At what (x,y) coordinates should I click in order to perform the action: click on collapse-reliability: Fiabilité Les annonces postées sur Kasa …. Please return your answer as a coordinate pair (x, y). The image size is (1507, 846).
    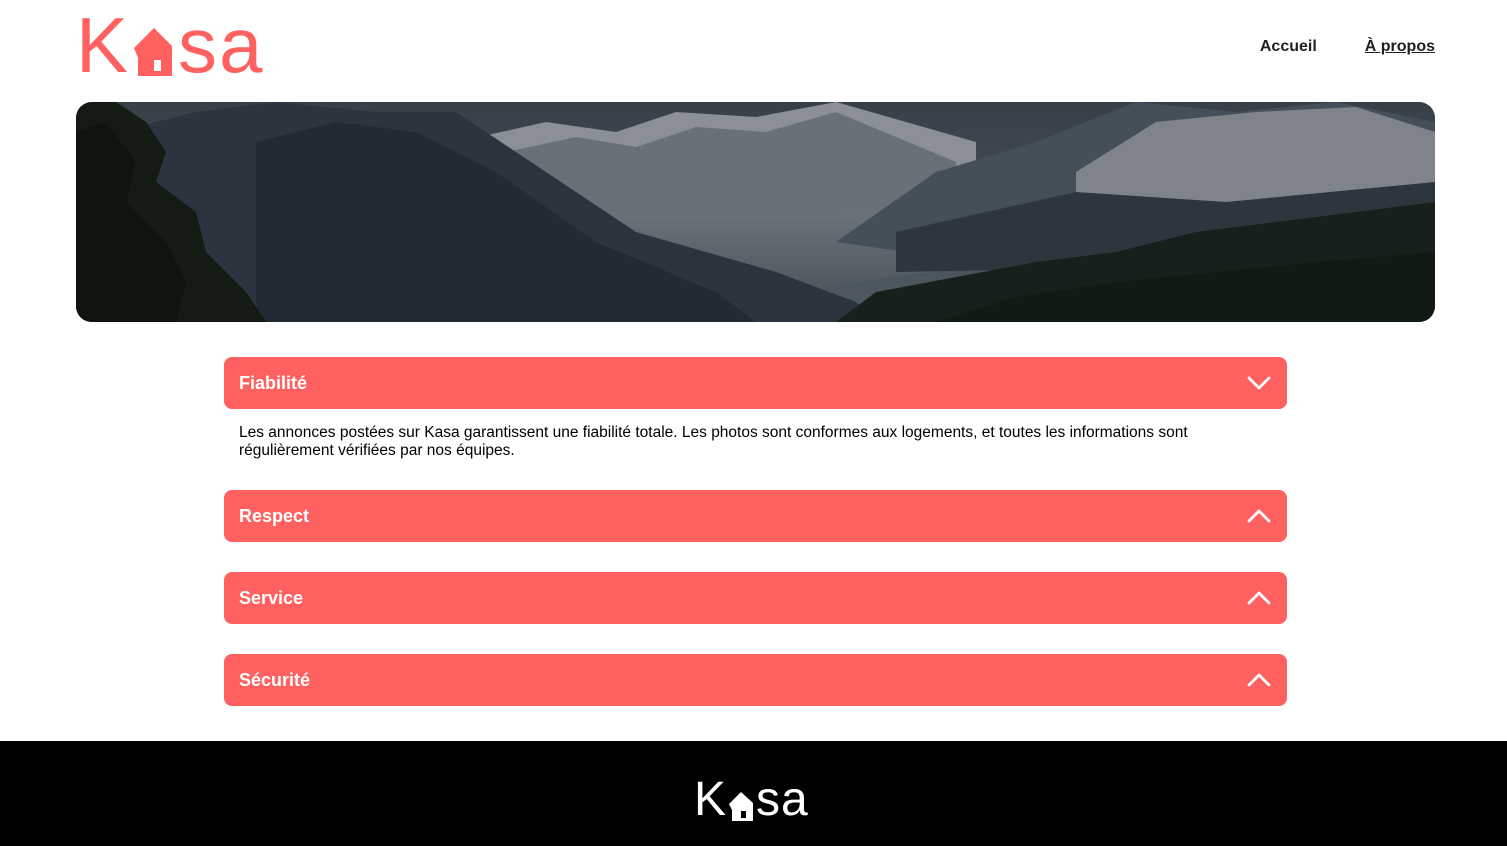
    Looking at the image, I should click on (755, 408).